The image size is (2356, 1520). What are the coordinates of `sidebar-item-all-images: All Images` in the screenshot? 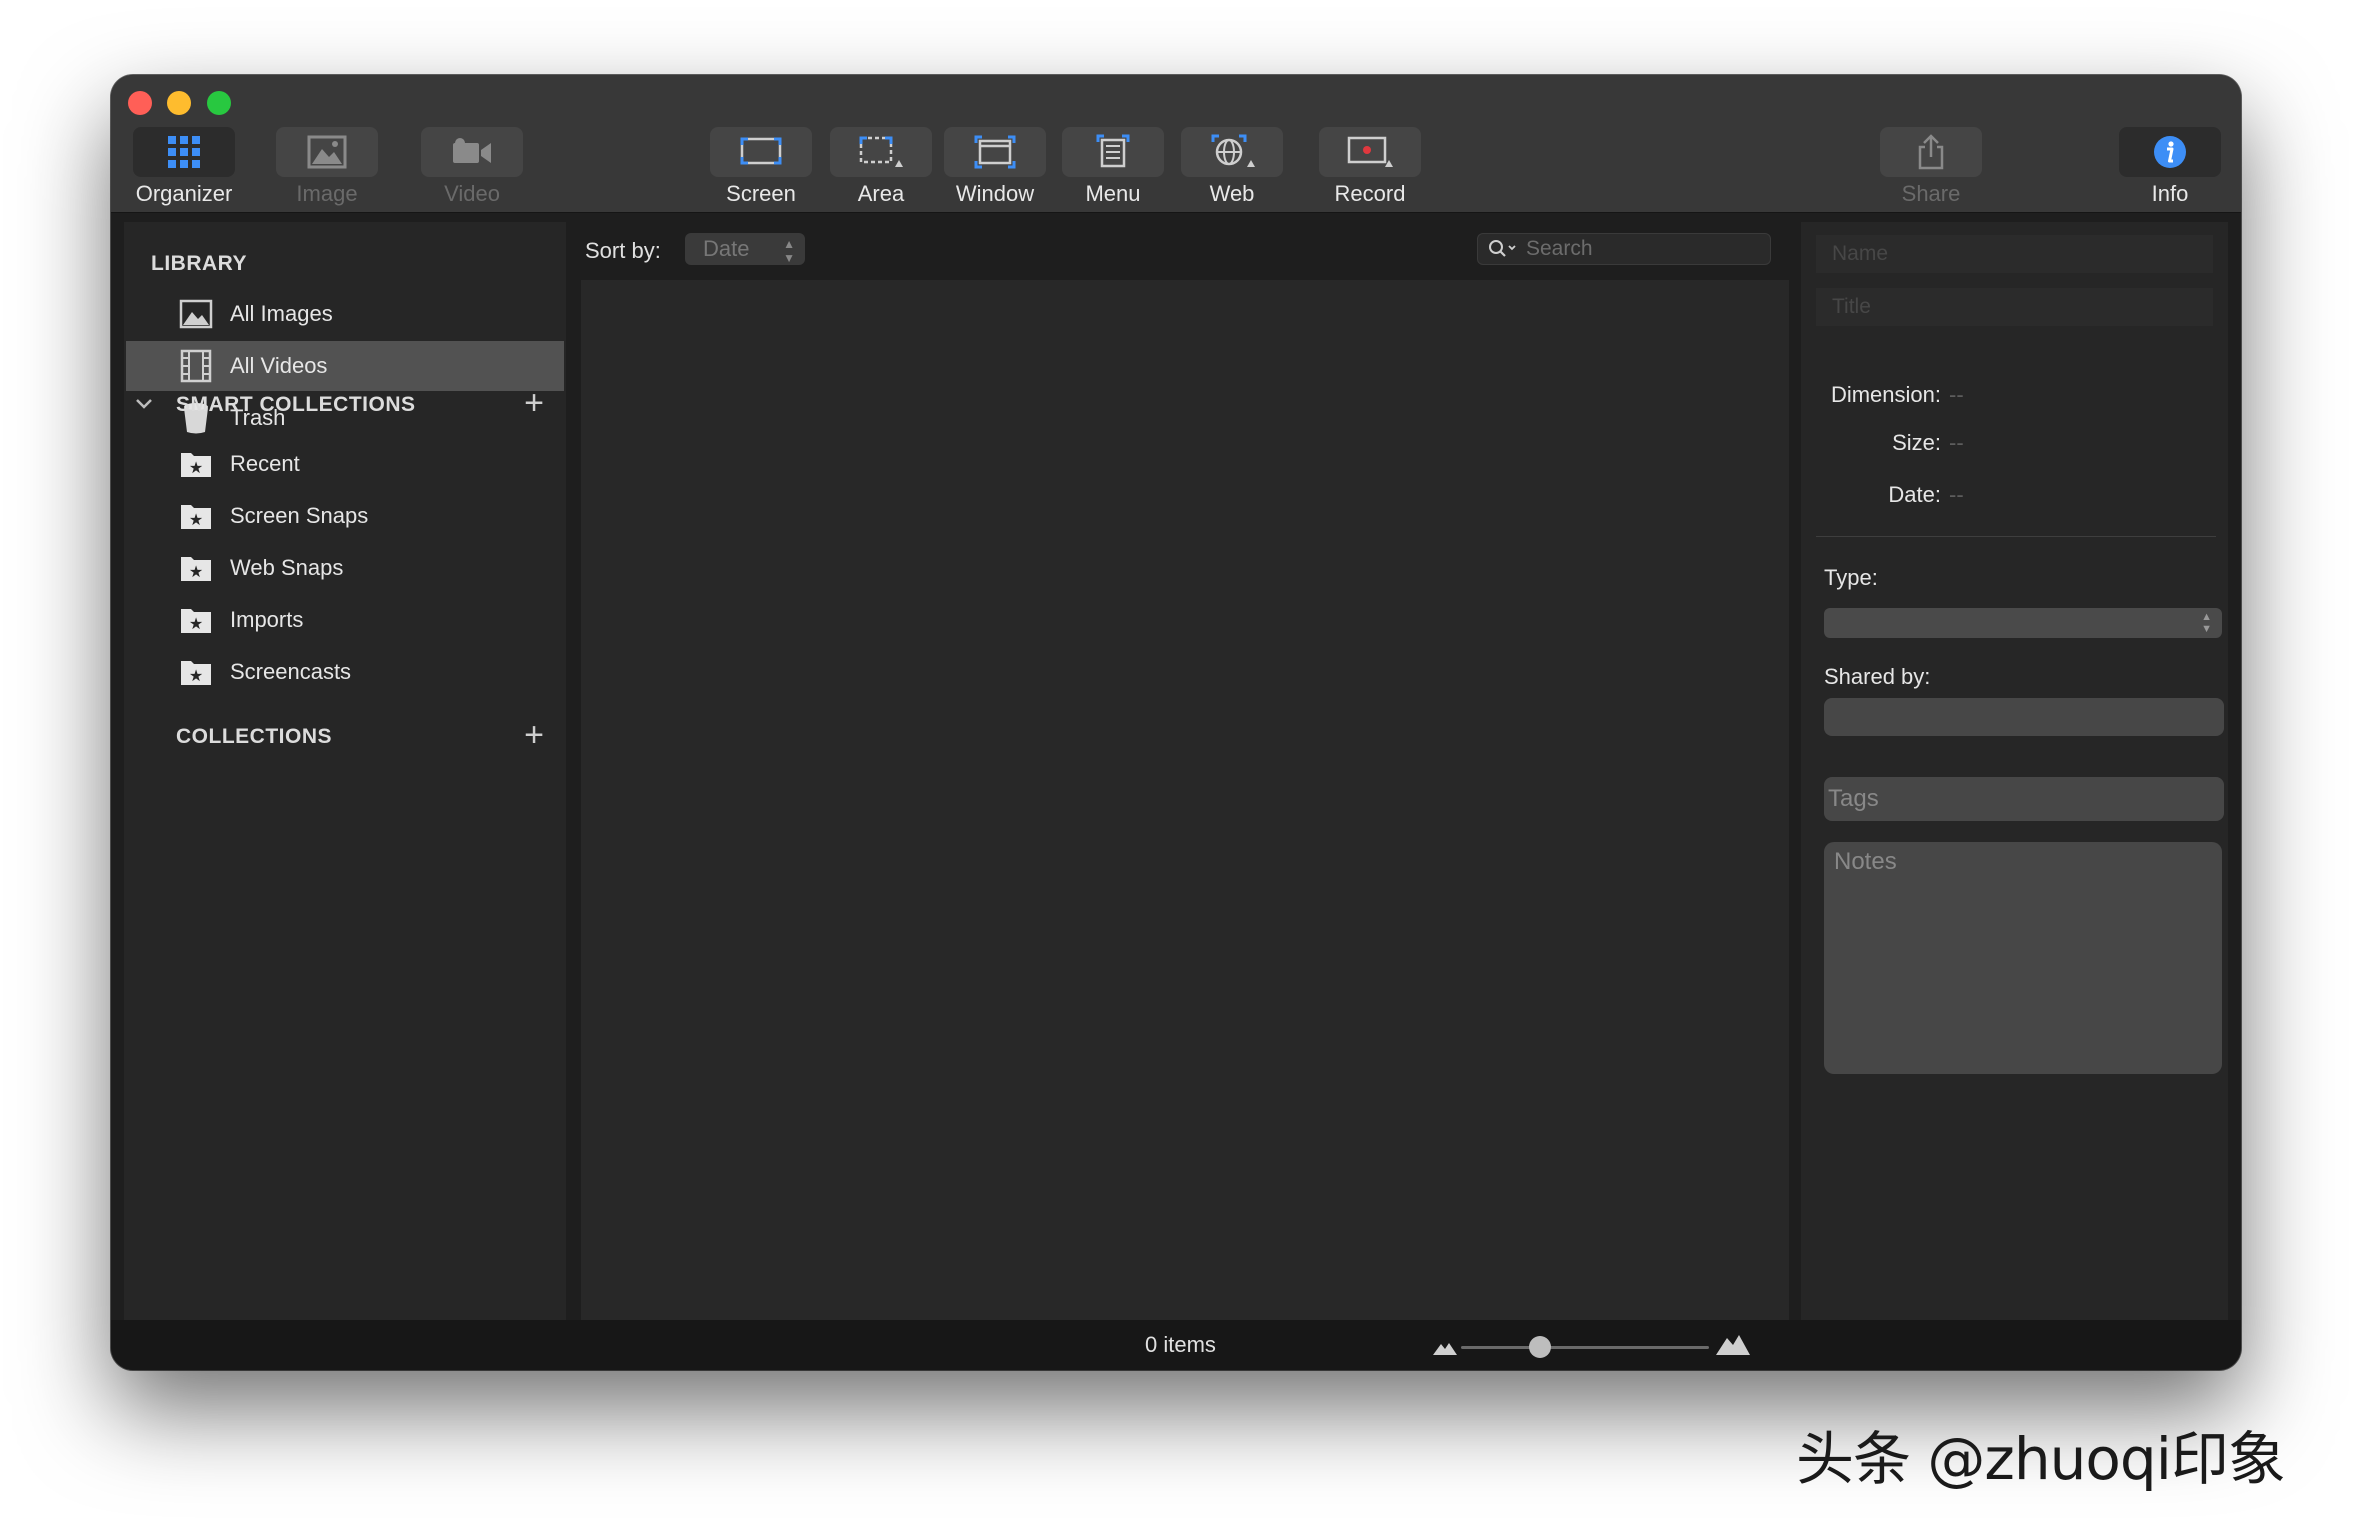 It's located at (345, 314).